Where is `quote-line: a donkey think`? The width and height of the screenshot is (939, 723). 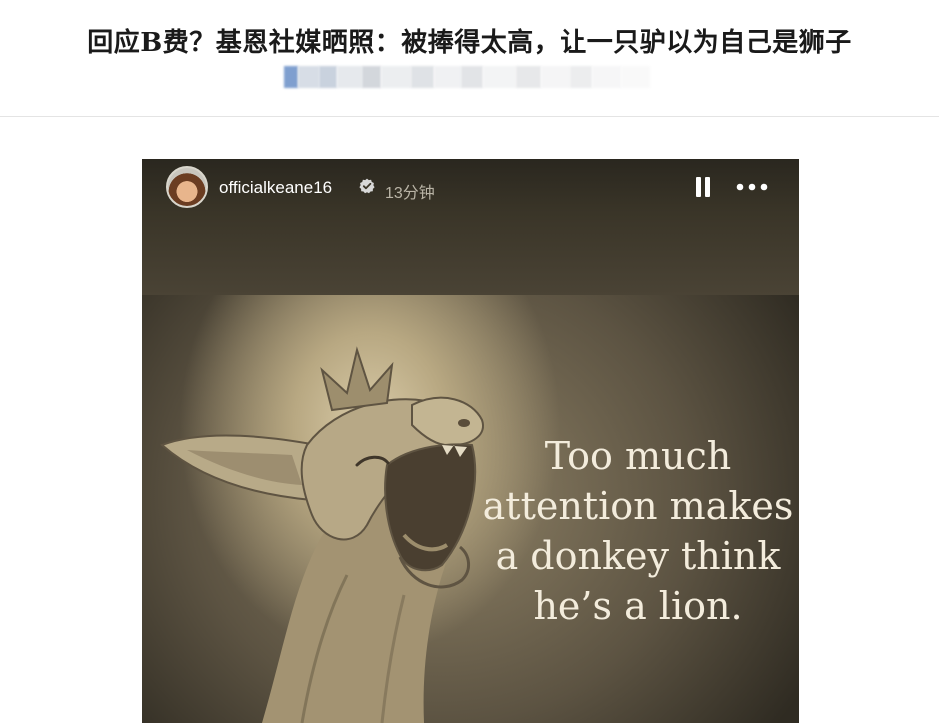
quote-line: a donkey think is located at coordinates (638, 556).